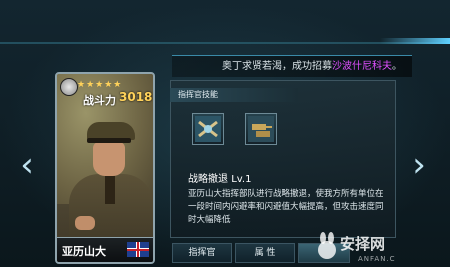 The image size is (450, 267). I want to click on power-label: 战斗力, so click(99, 100).